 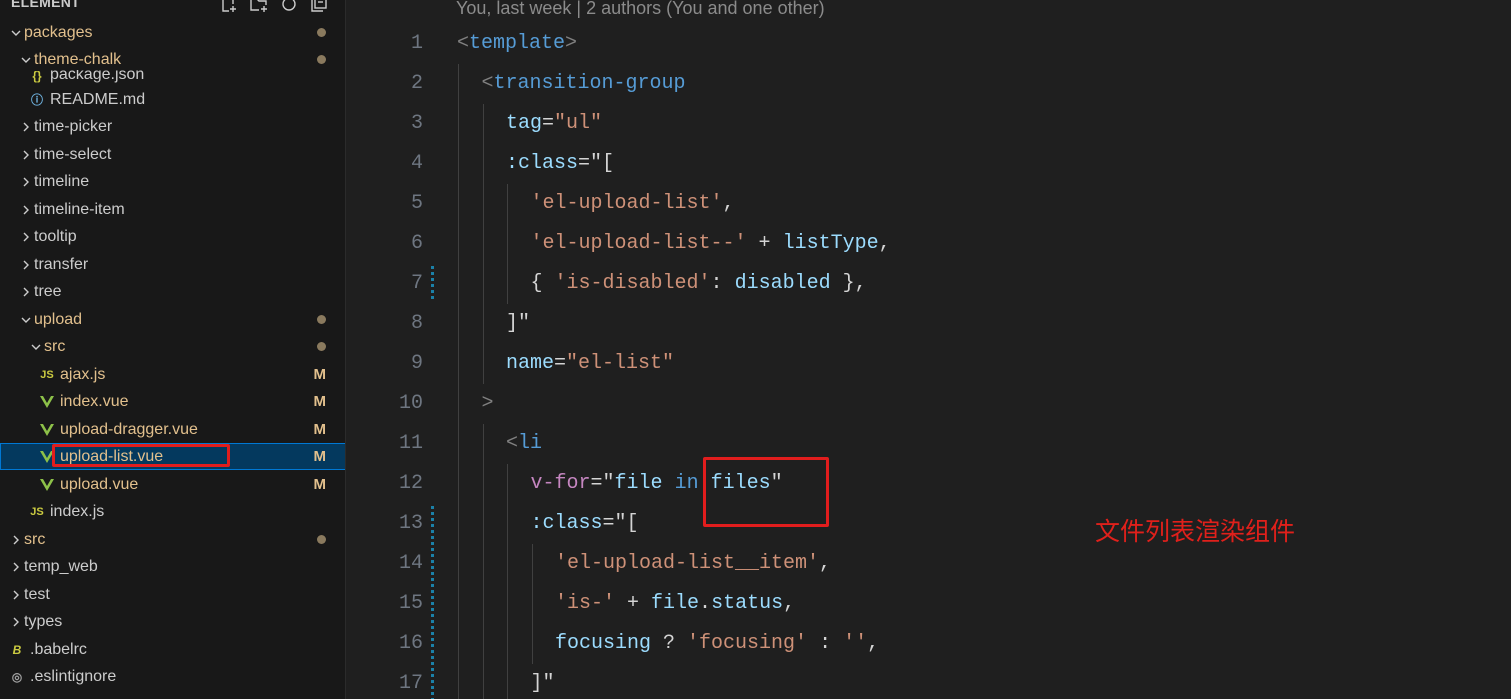 What do you see at coordinates (416, 283) in the screenshot?
I see `line-number: 7` at bounding box center [416, 283].